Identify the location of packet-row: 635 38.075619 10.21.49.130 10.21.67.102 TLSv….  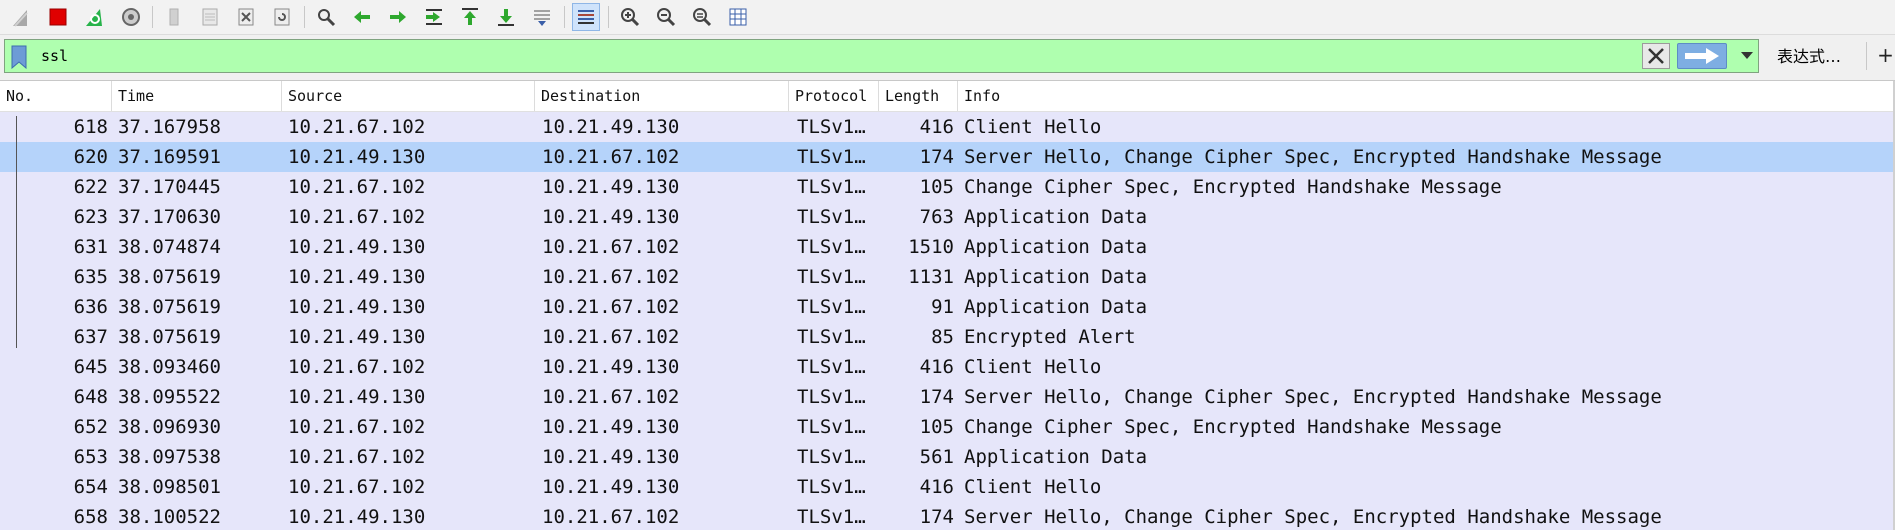
(947, 277).